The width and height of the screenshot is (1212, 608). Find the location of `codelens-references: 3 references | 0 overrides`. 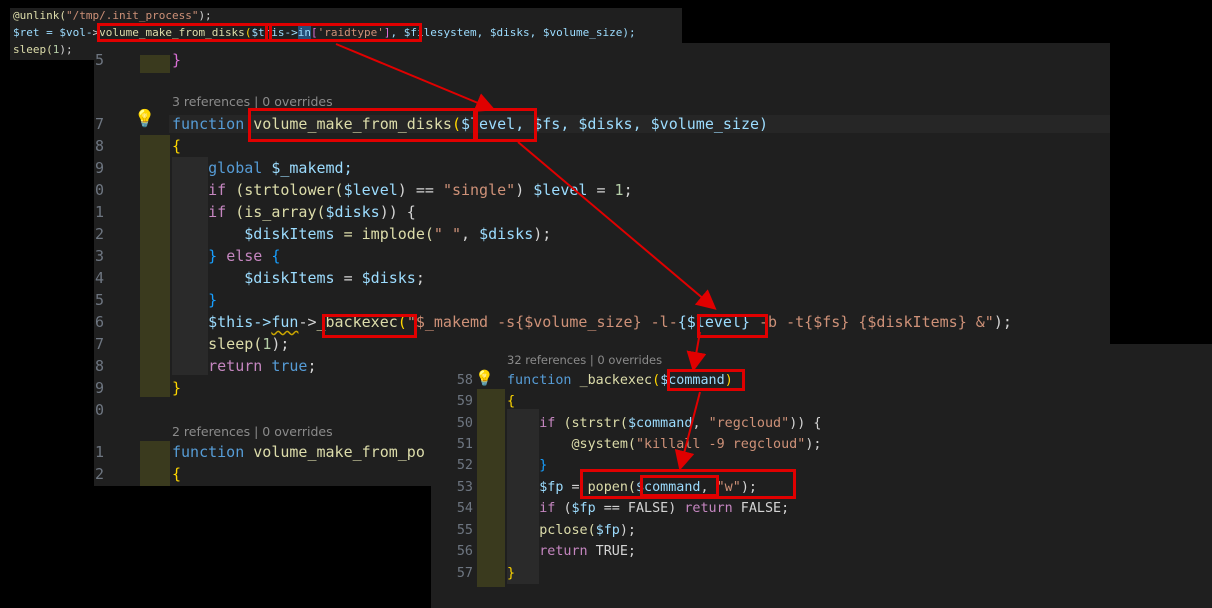

codelens-references: 3 references | 0 overrides is located at coordinates (252, 101).